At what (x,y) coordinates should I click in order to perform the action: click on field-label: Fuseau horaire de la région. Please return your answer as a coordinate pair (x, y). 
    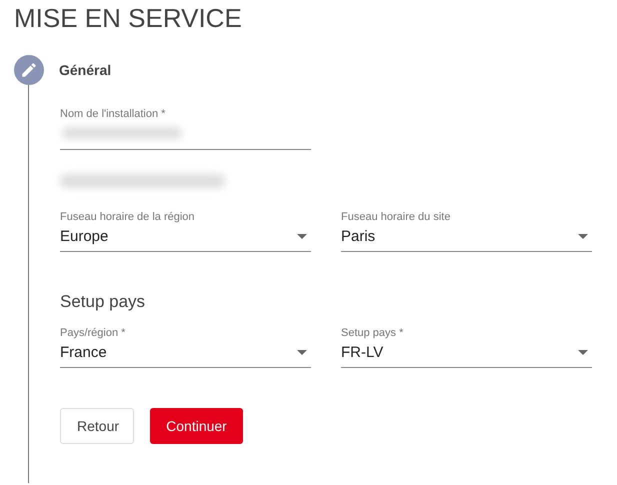
    Looking at the image, I should click on (128, 217).